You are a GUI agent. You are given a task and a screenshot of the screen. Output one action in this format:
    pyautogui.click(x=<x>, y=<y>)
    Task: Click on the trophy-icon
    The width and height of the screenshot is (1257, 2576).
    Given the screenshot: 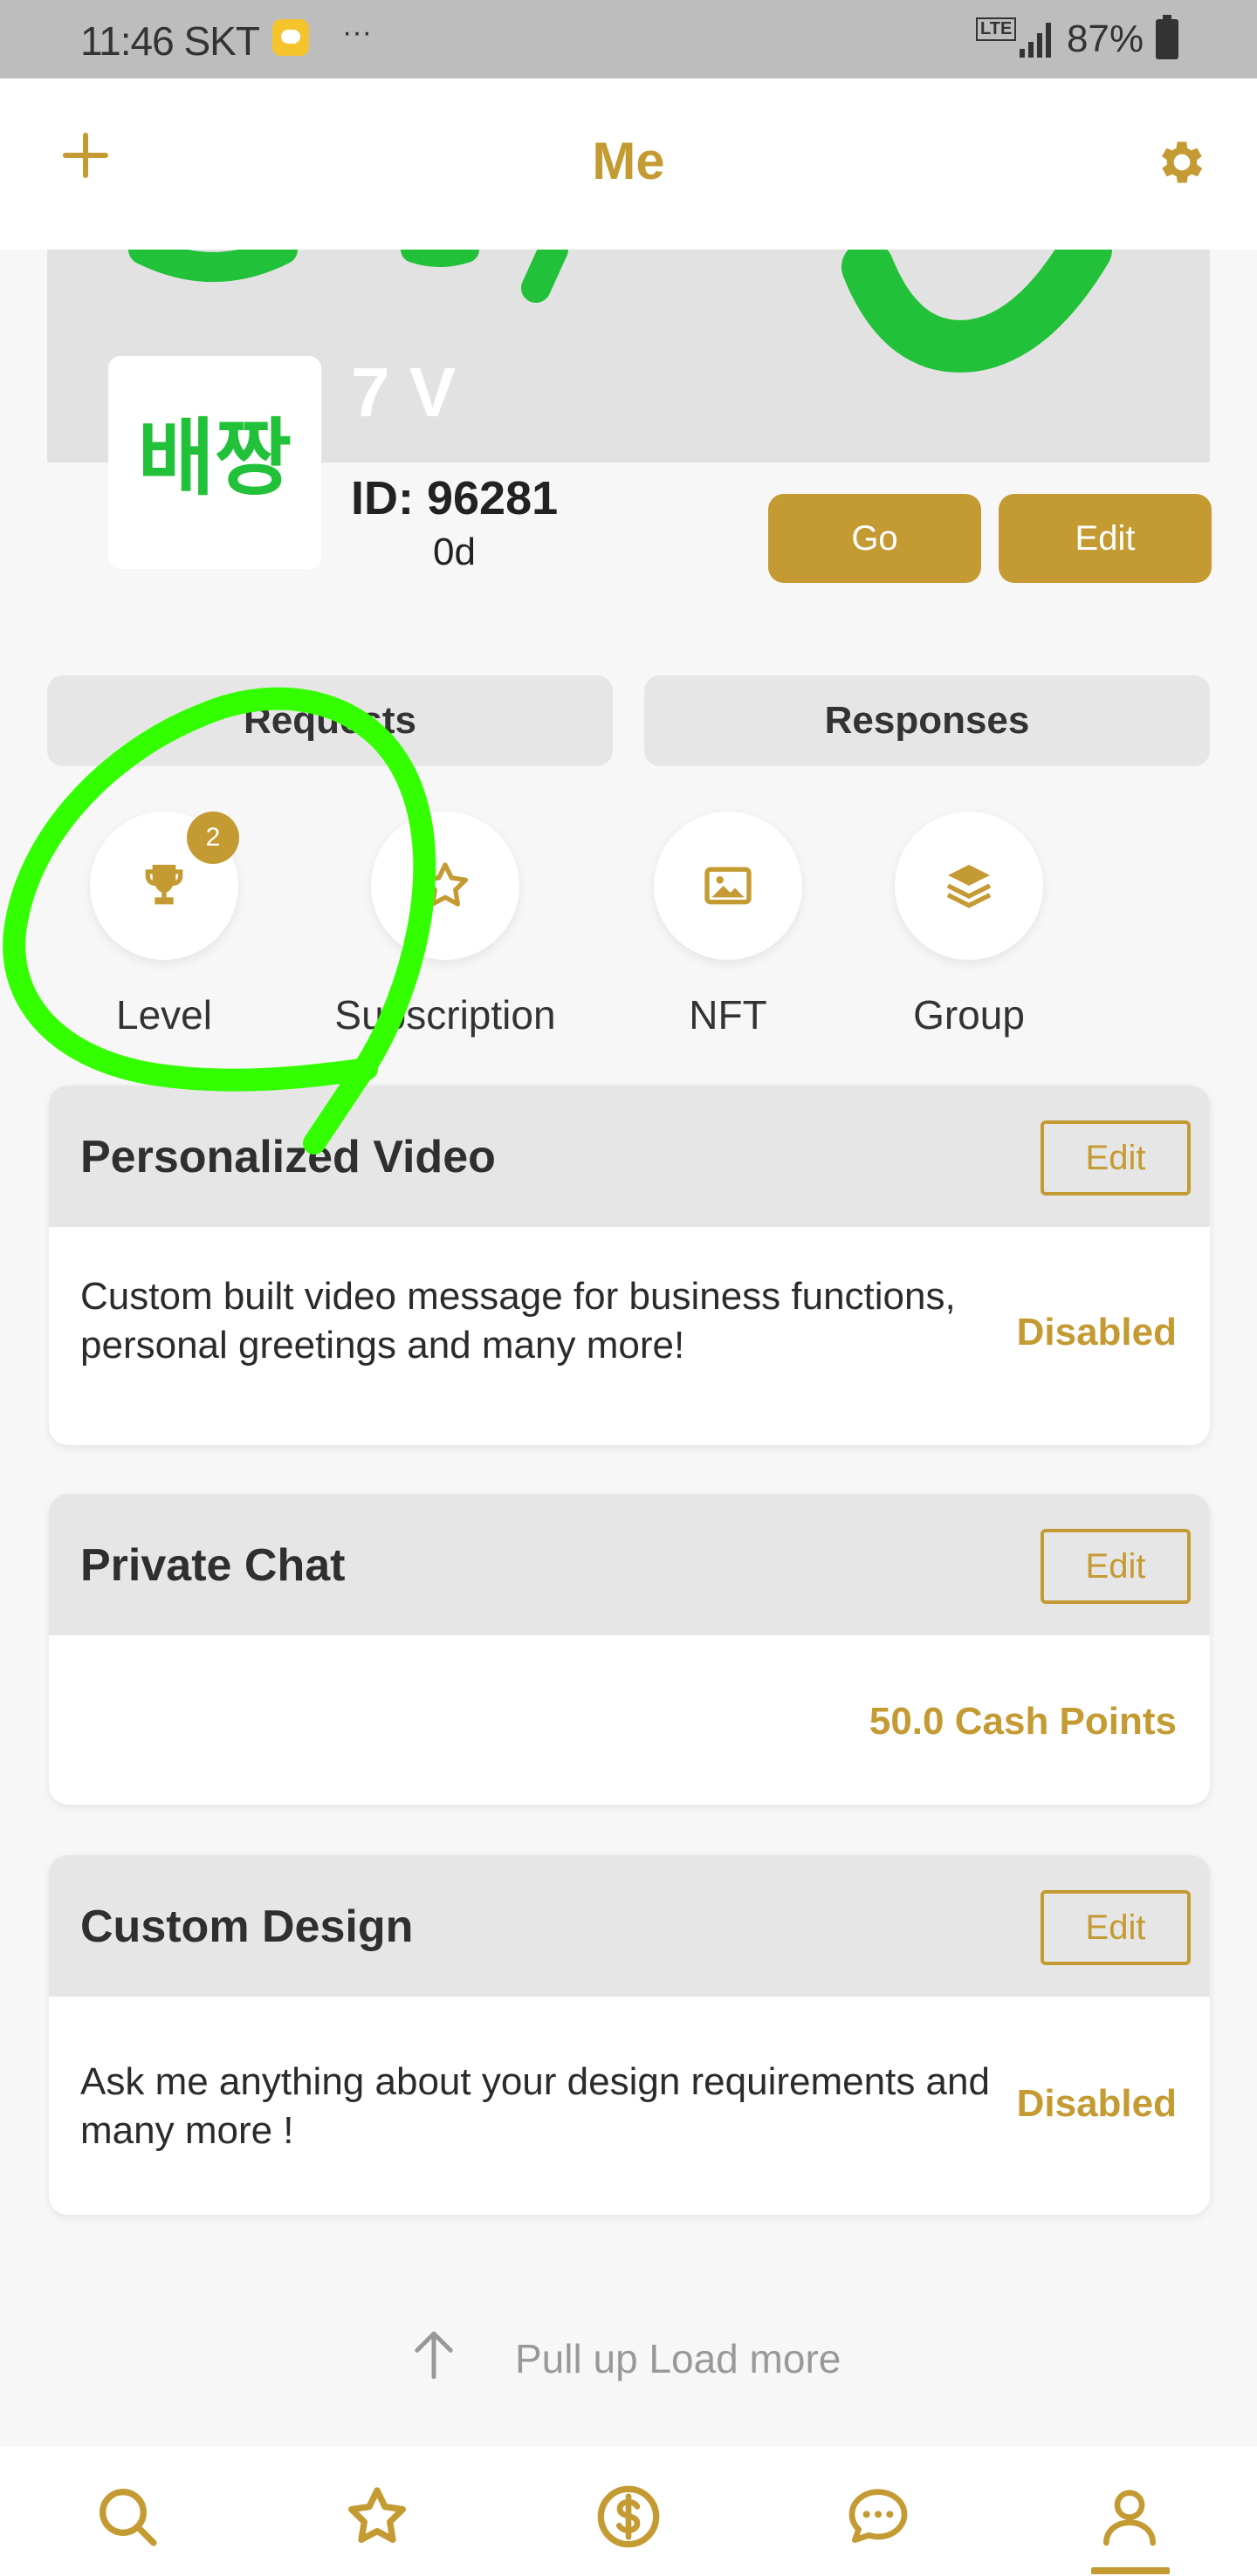 What is the action you would take?
    pyautogui.click(x=164, y=885)
    